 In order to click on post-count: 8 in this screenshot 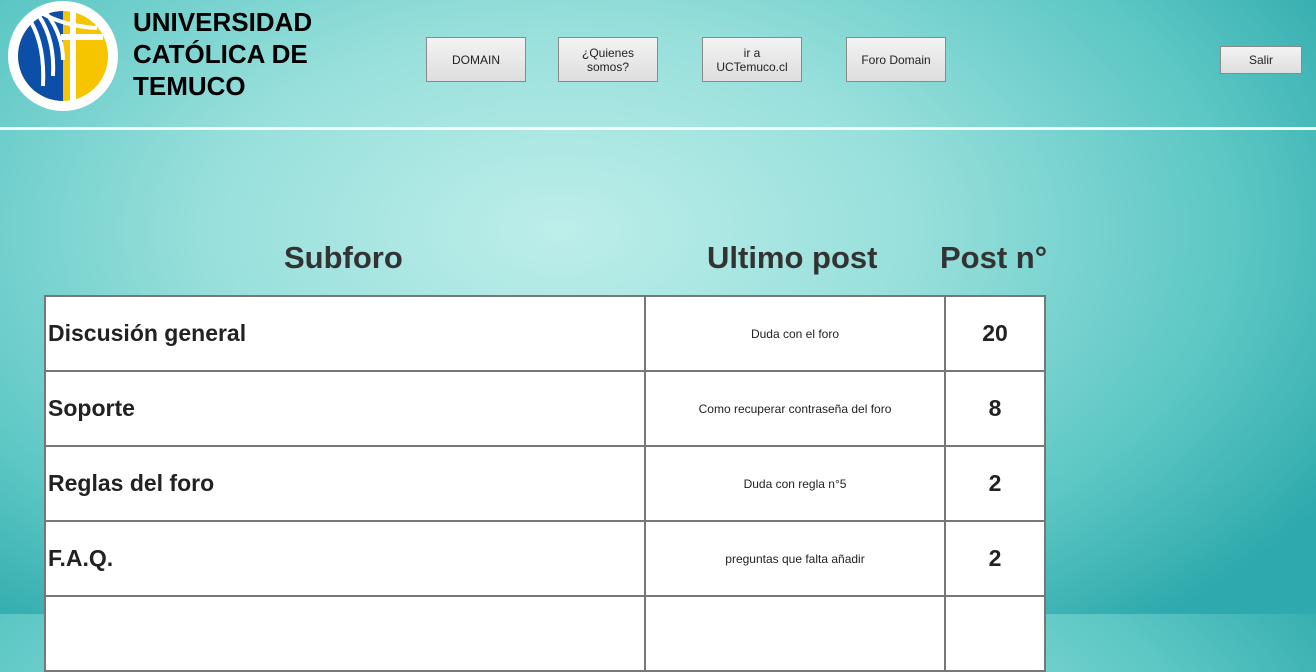, I will do `click(995, 408)`.